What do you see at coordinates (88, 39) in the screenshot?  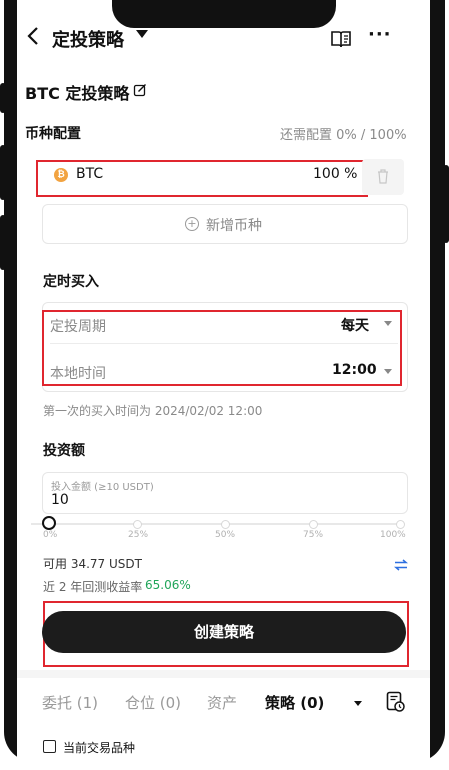 I see `page-title: 定投策略` at bounding box center [88, 39].